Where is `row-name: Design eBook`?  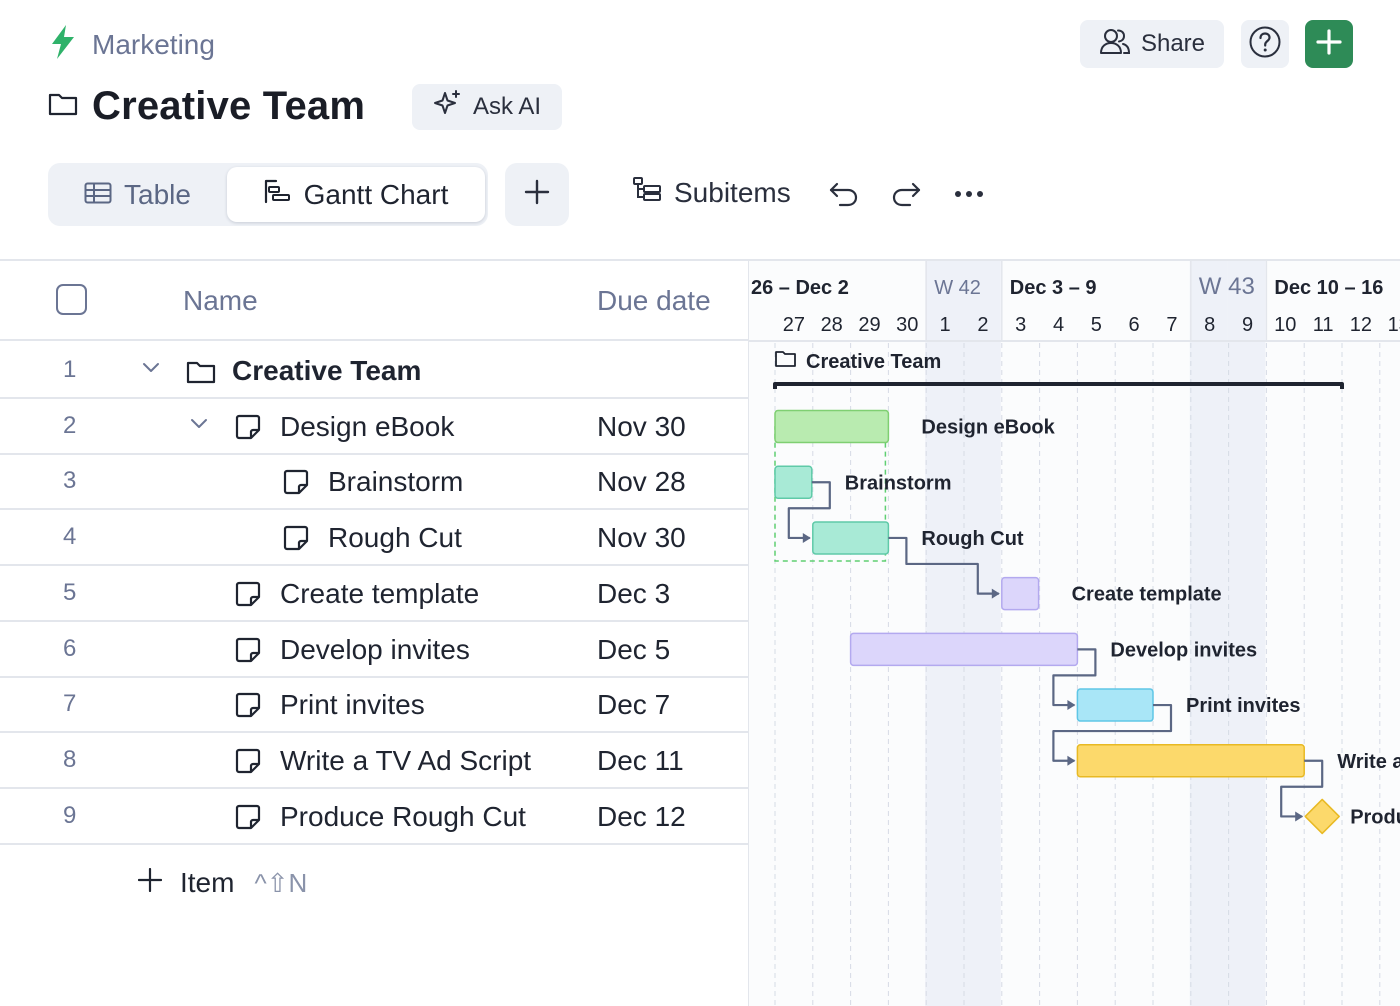 row-name: Design eBook is located at coordinates (367, 427).